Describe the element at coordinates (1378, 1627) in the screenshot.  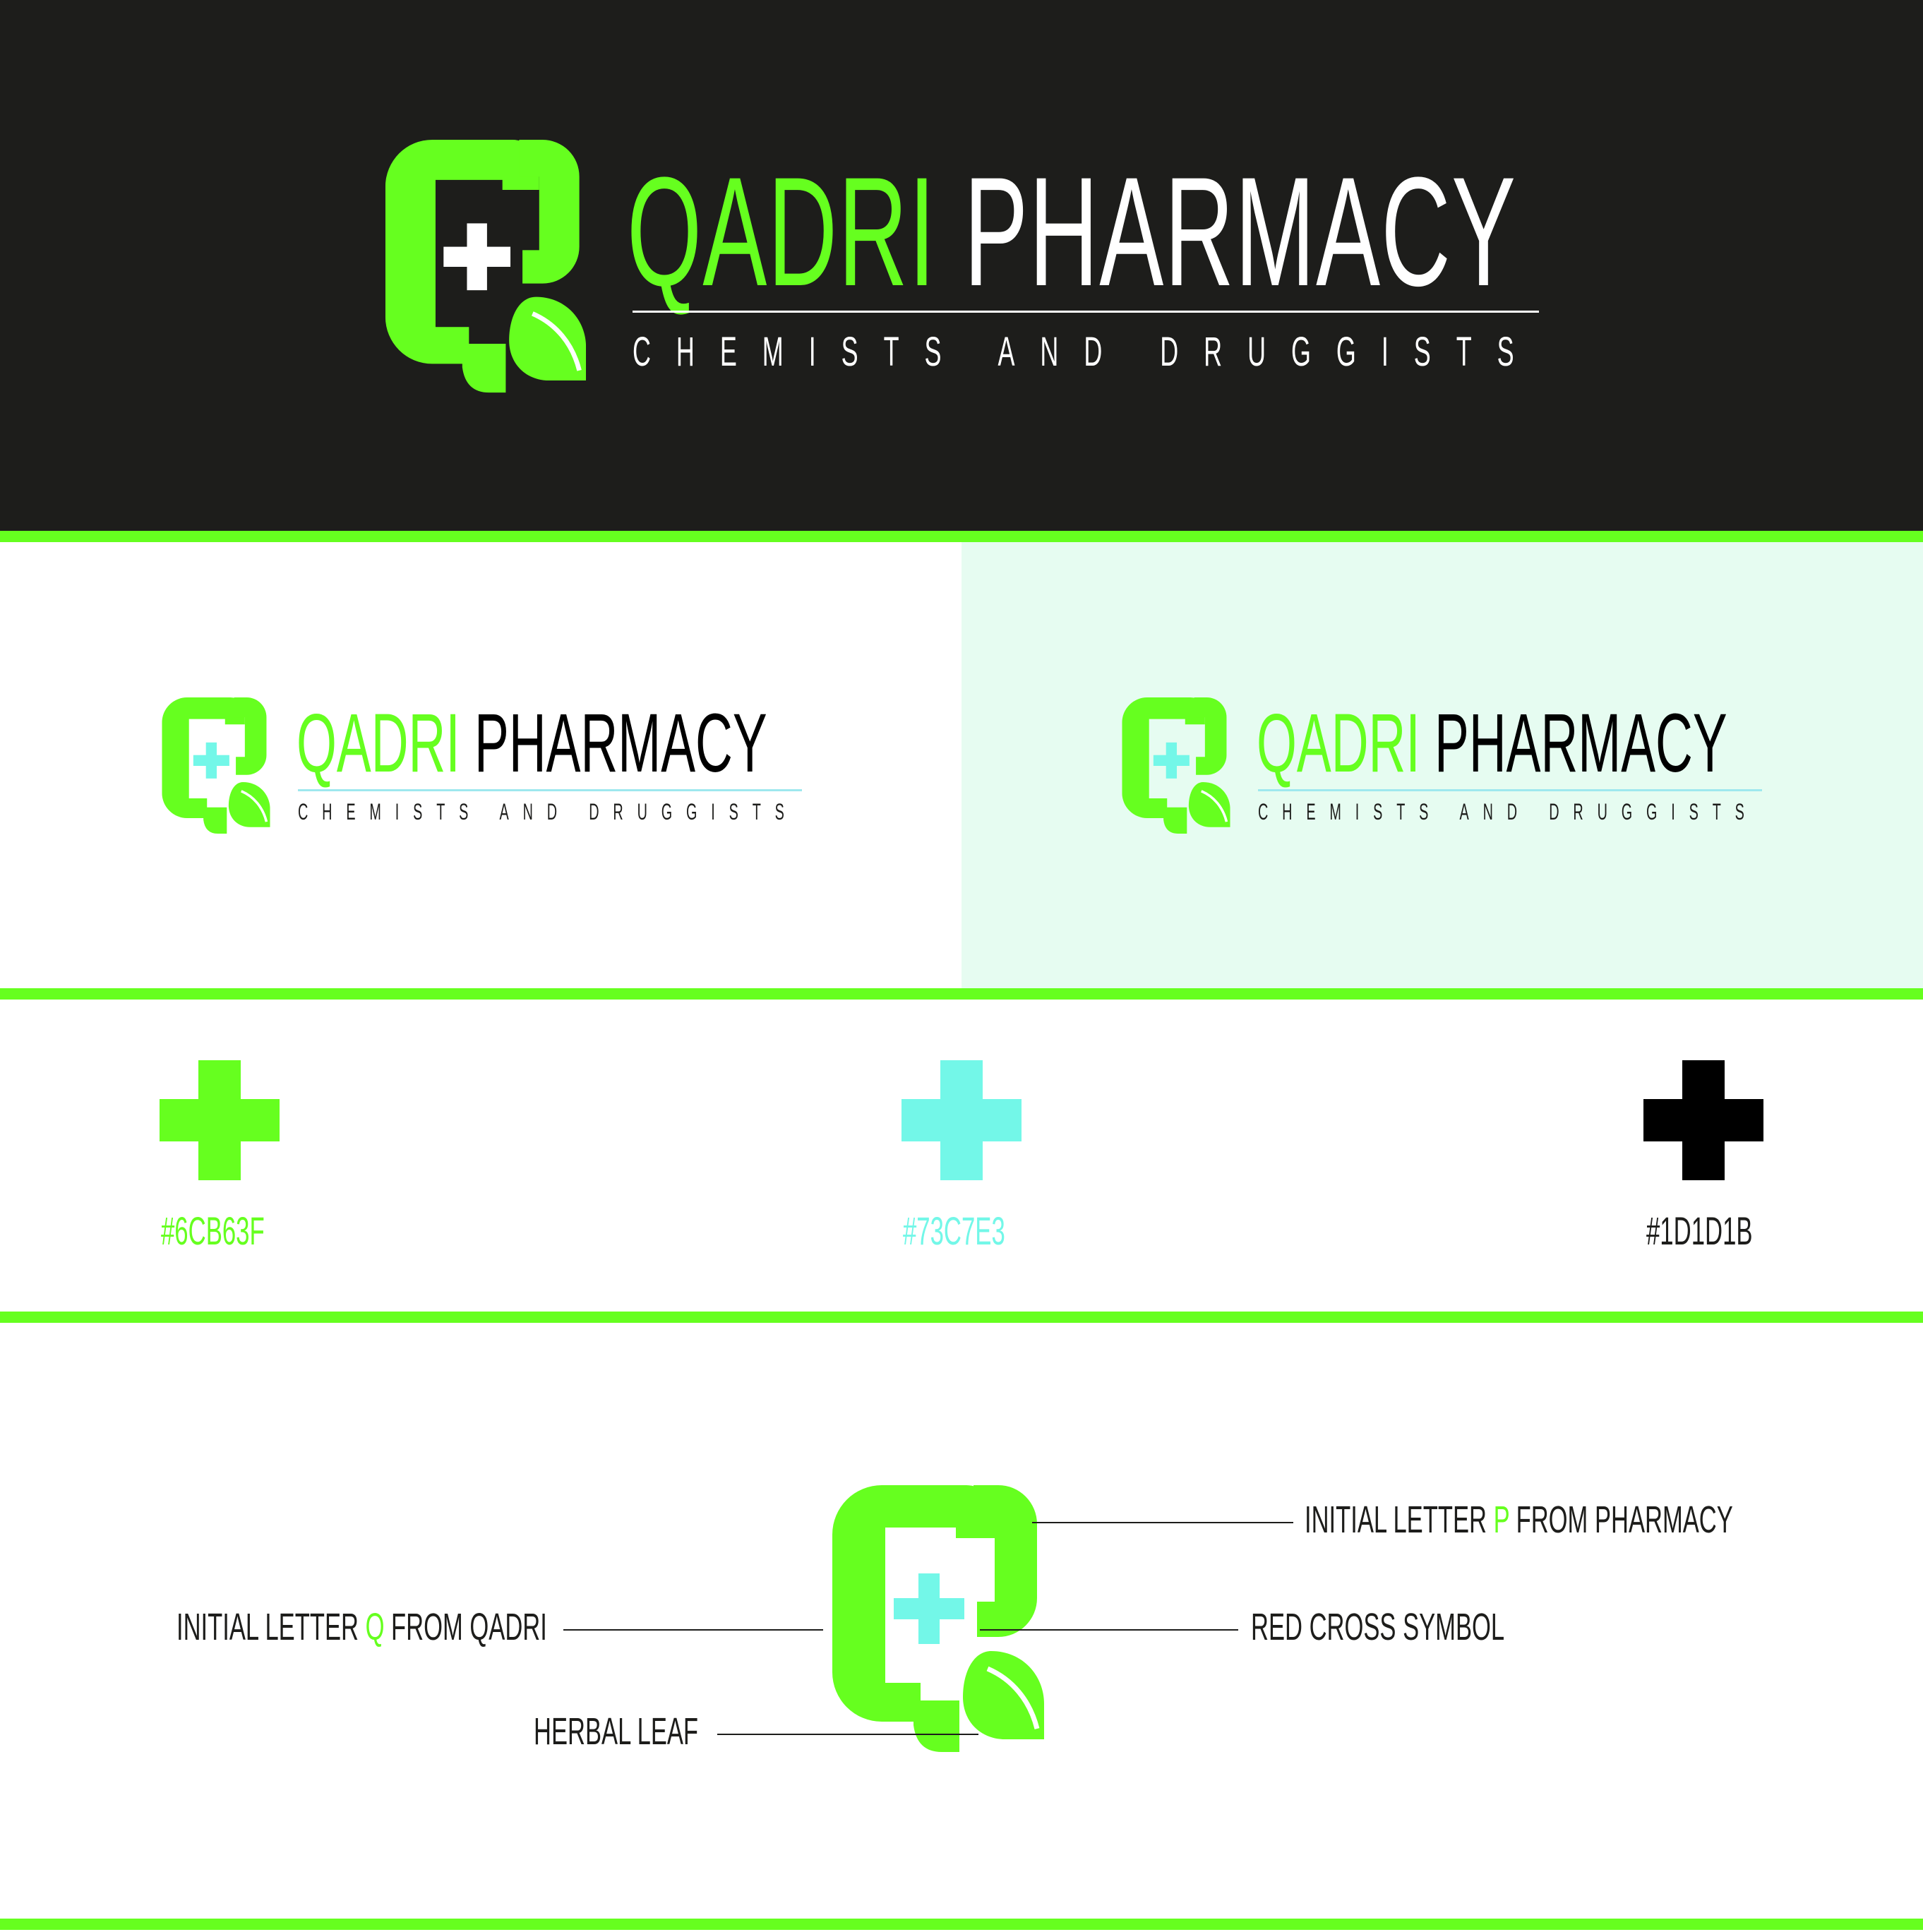
I see `annotation-cross: RED CROSS SYMBOL` at that location.